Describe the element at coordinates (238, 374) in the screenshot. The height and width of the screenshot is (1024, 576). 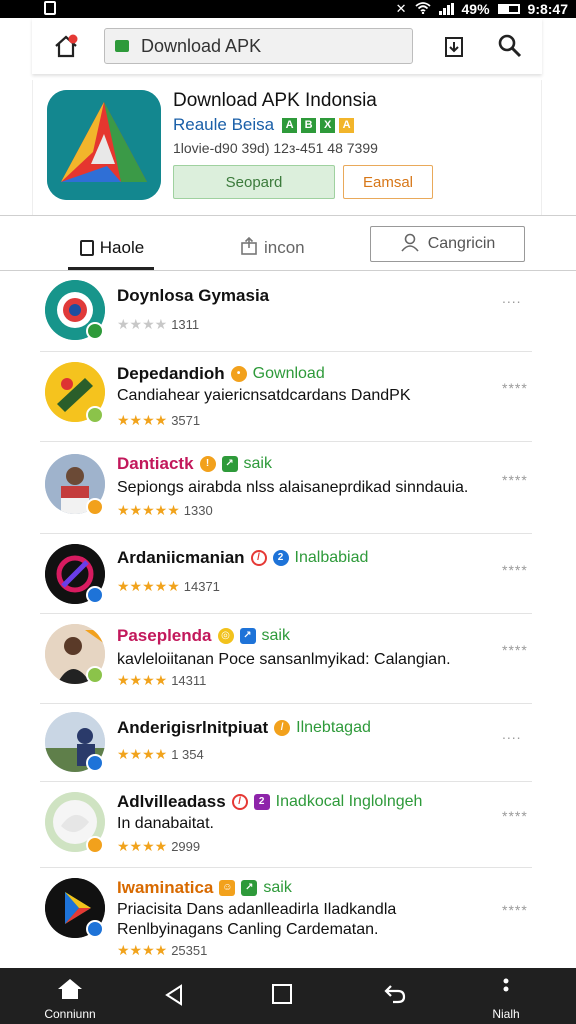
I see `emoji-icon: •` at that location.